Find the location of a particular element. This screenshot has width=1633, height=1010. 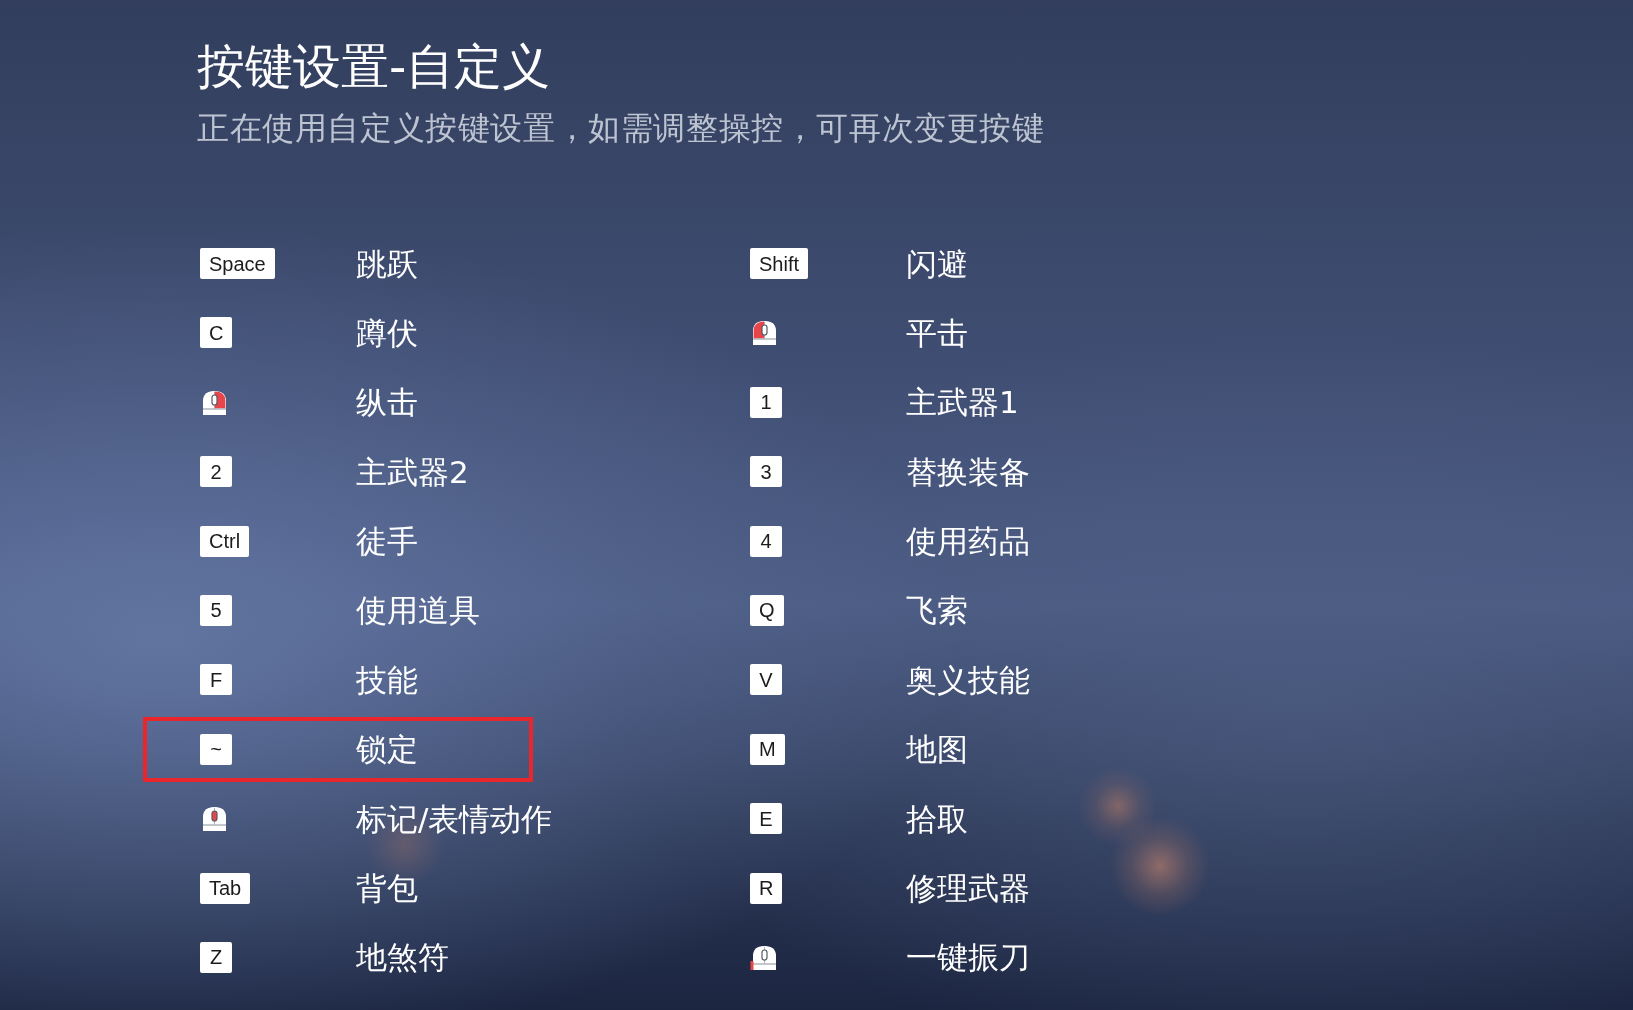

action-label: 背包 is located at coordinates (387, 888).